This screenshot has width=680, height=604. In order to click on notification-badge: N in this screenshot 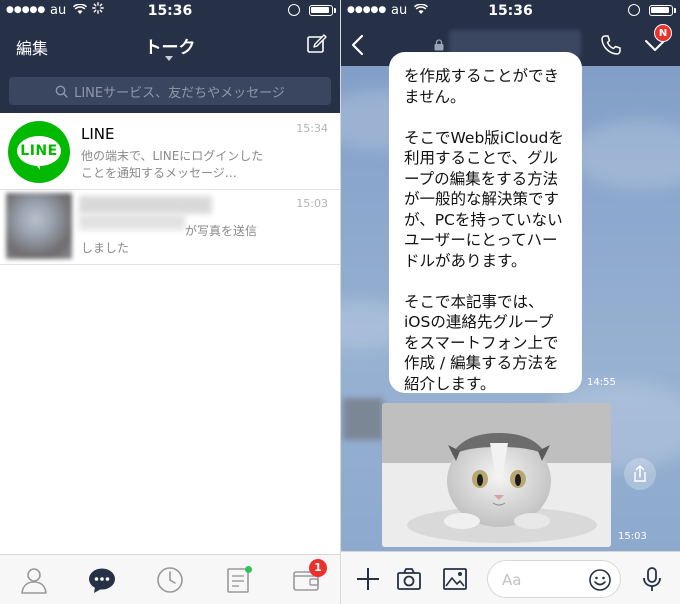, I will do `click(663, 33)`.